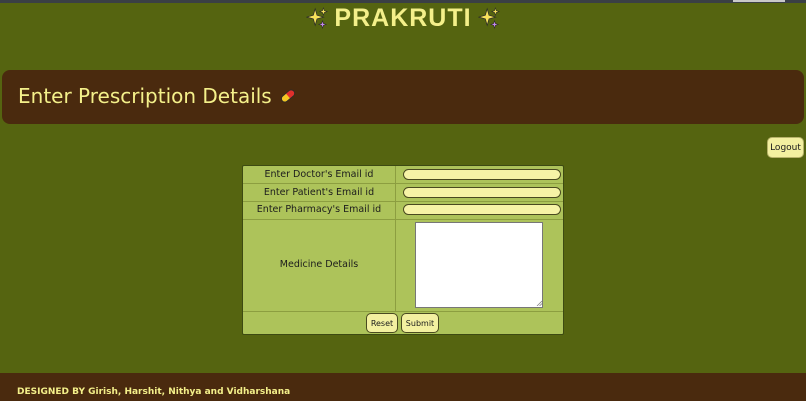 Image resolution: width=806 pixels, height=401 pixels. I want to click on submit-button: Submit, so click(420, 323).